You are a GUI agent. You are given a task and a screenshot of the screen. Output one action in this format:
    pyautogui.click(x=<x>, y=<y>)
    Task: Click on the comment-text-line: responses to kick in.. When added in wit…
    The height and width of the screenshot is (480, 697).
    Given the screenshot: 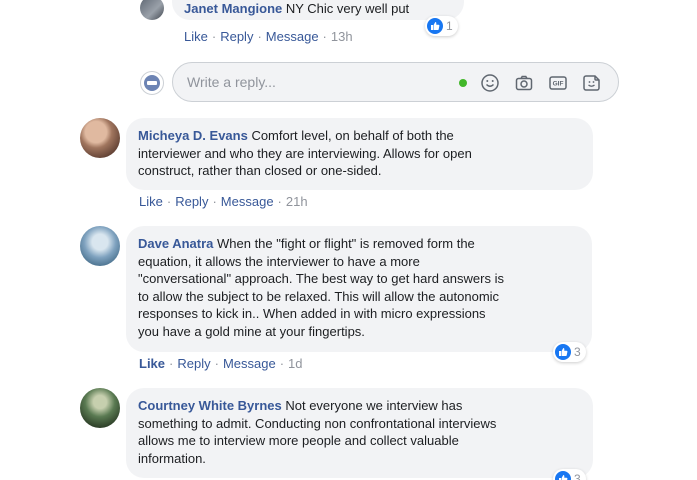 What is the action you would take?
    pyautogui.click(x=312, y=314)
    